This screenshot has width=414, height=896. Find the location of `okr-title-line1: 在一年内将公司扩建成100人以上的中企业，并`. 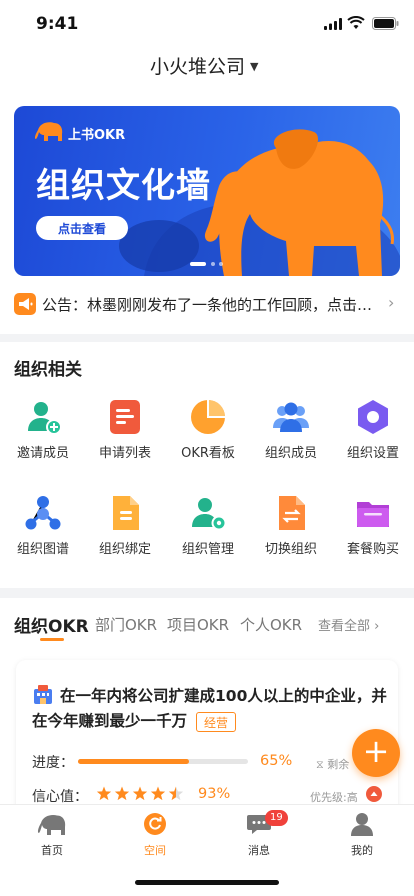

okr-title-line1: 在一年内将公司扩建成100人以上的中企业，并 is located at coordinates (223, 696).